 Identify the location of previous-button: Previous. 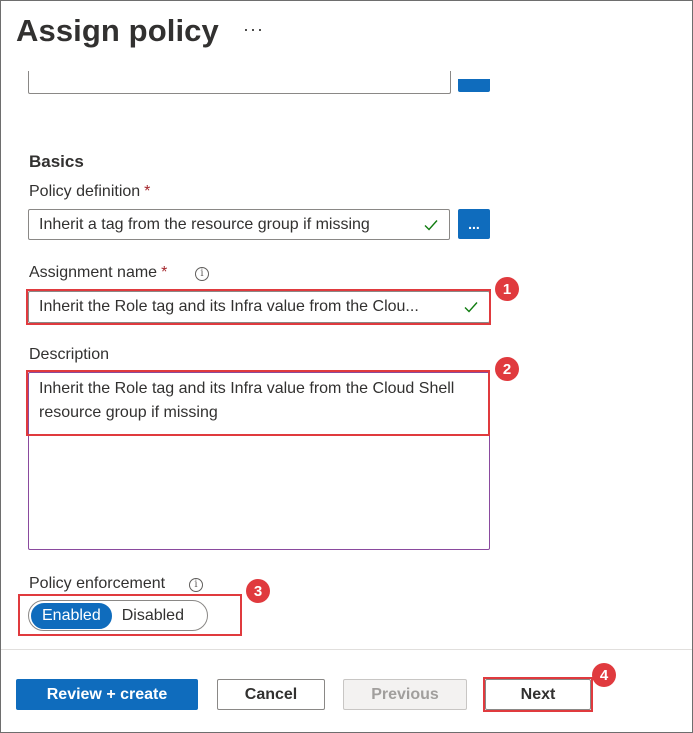
(405, 694).